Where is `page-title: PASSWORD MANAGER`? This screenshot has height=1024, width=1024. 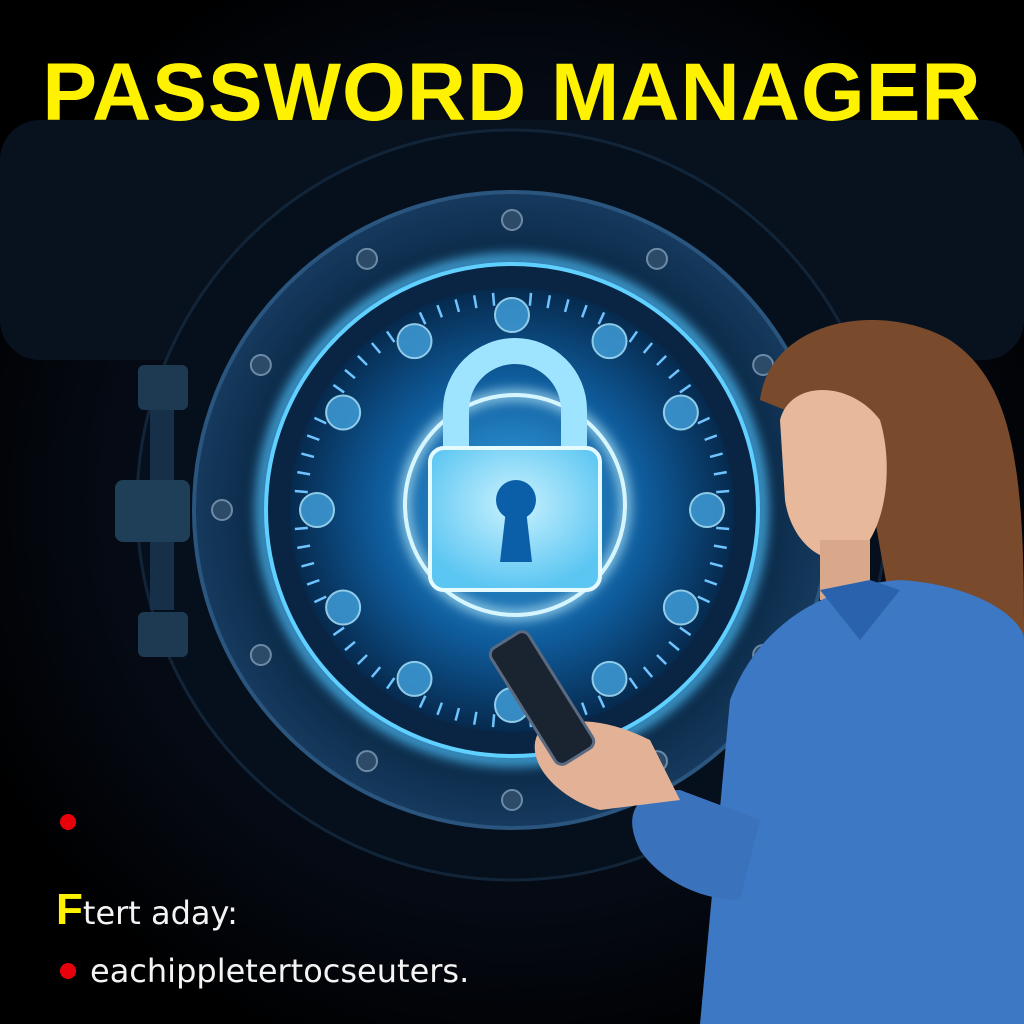 page-title: PASSWORD MANAGER is located at coordinates (512, 92).